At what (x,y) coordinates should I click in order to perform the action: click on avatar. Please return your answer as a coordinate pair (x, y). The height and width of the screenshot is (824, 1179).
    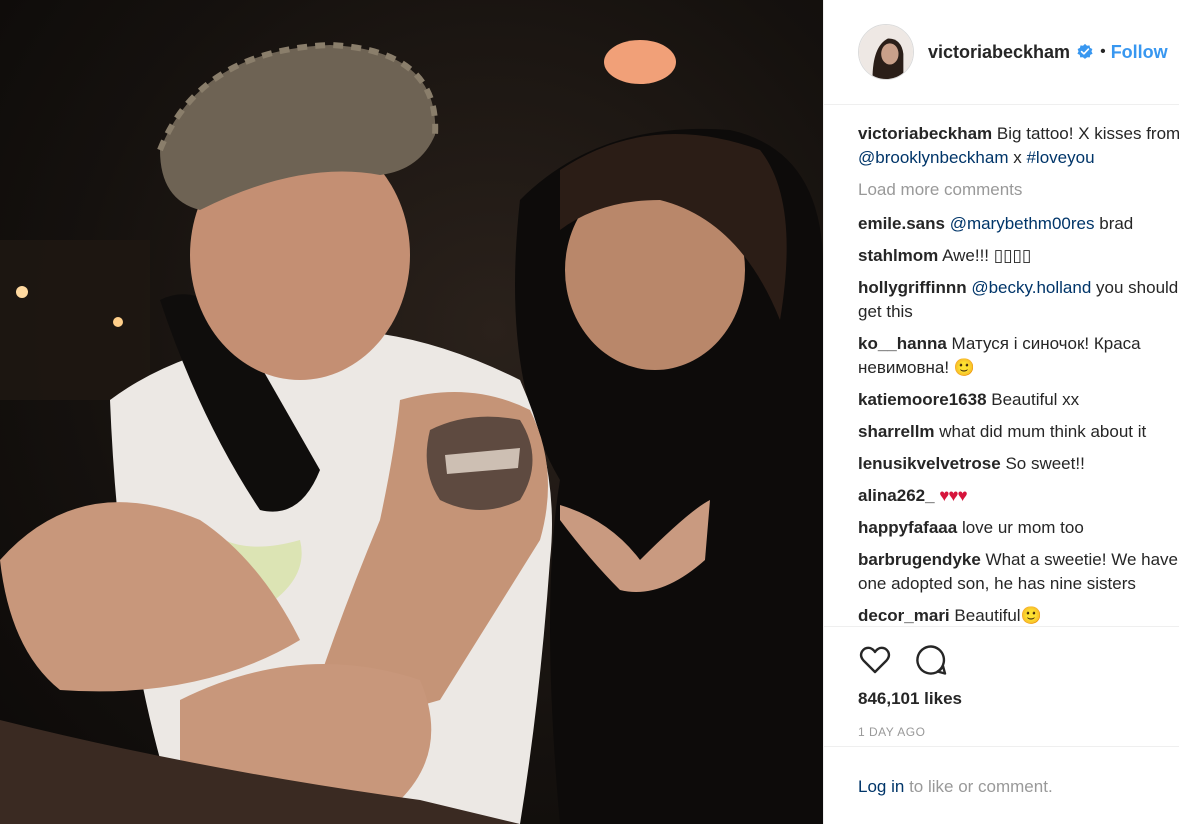
    Looking at the image, I should click on (886, 52).